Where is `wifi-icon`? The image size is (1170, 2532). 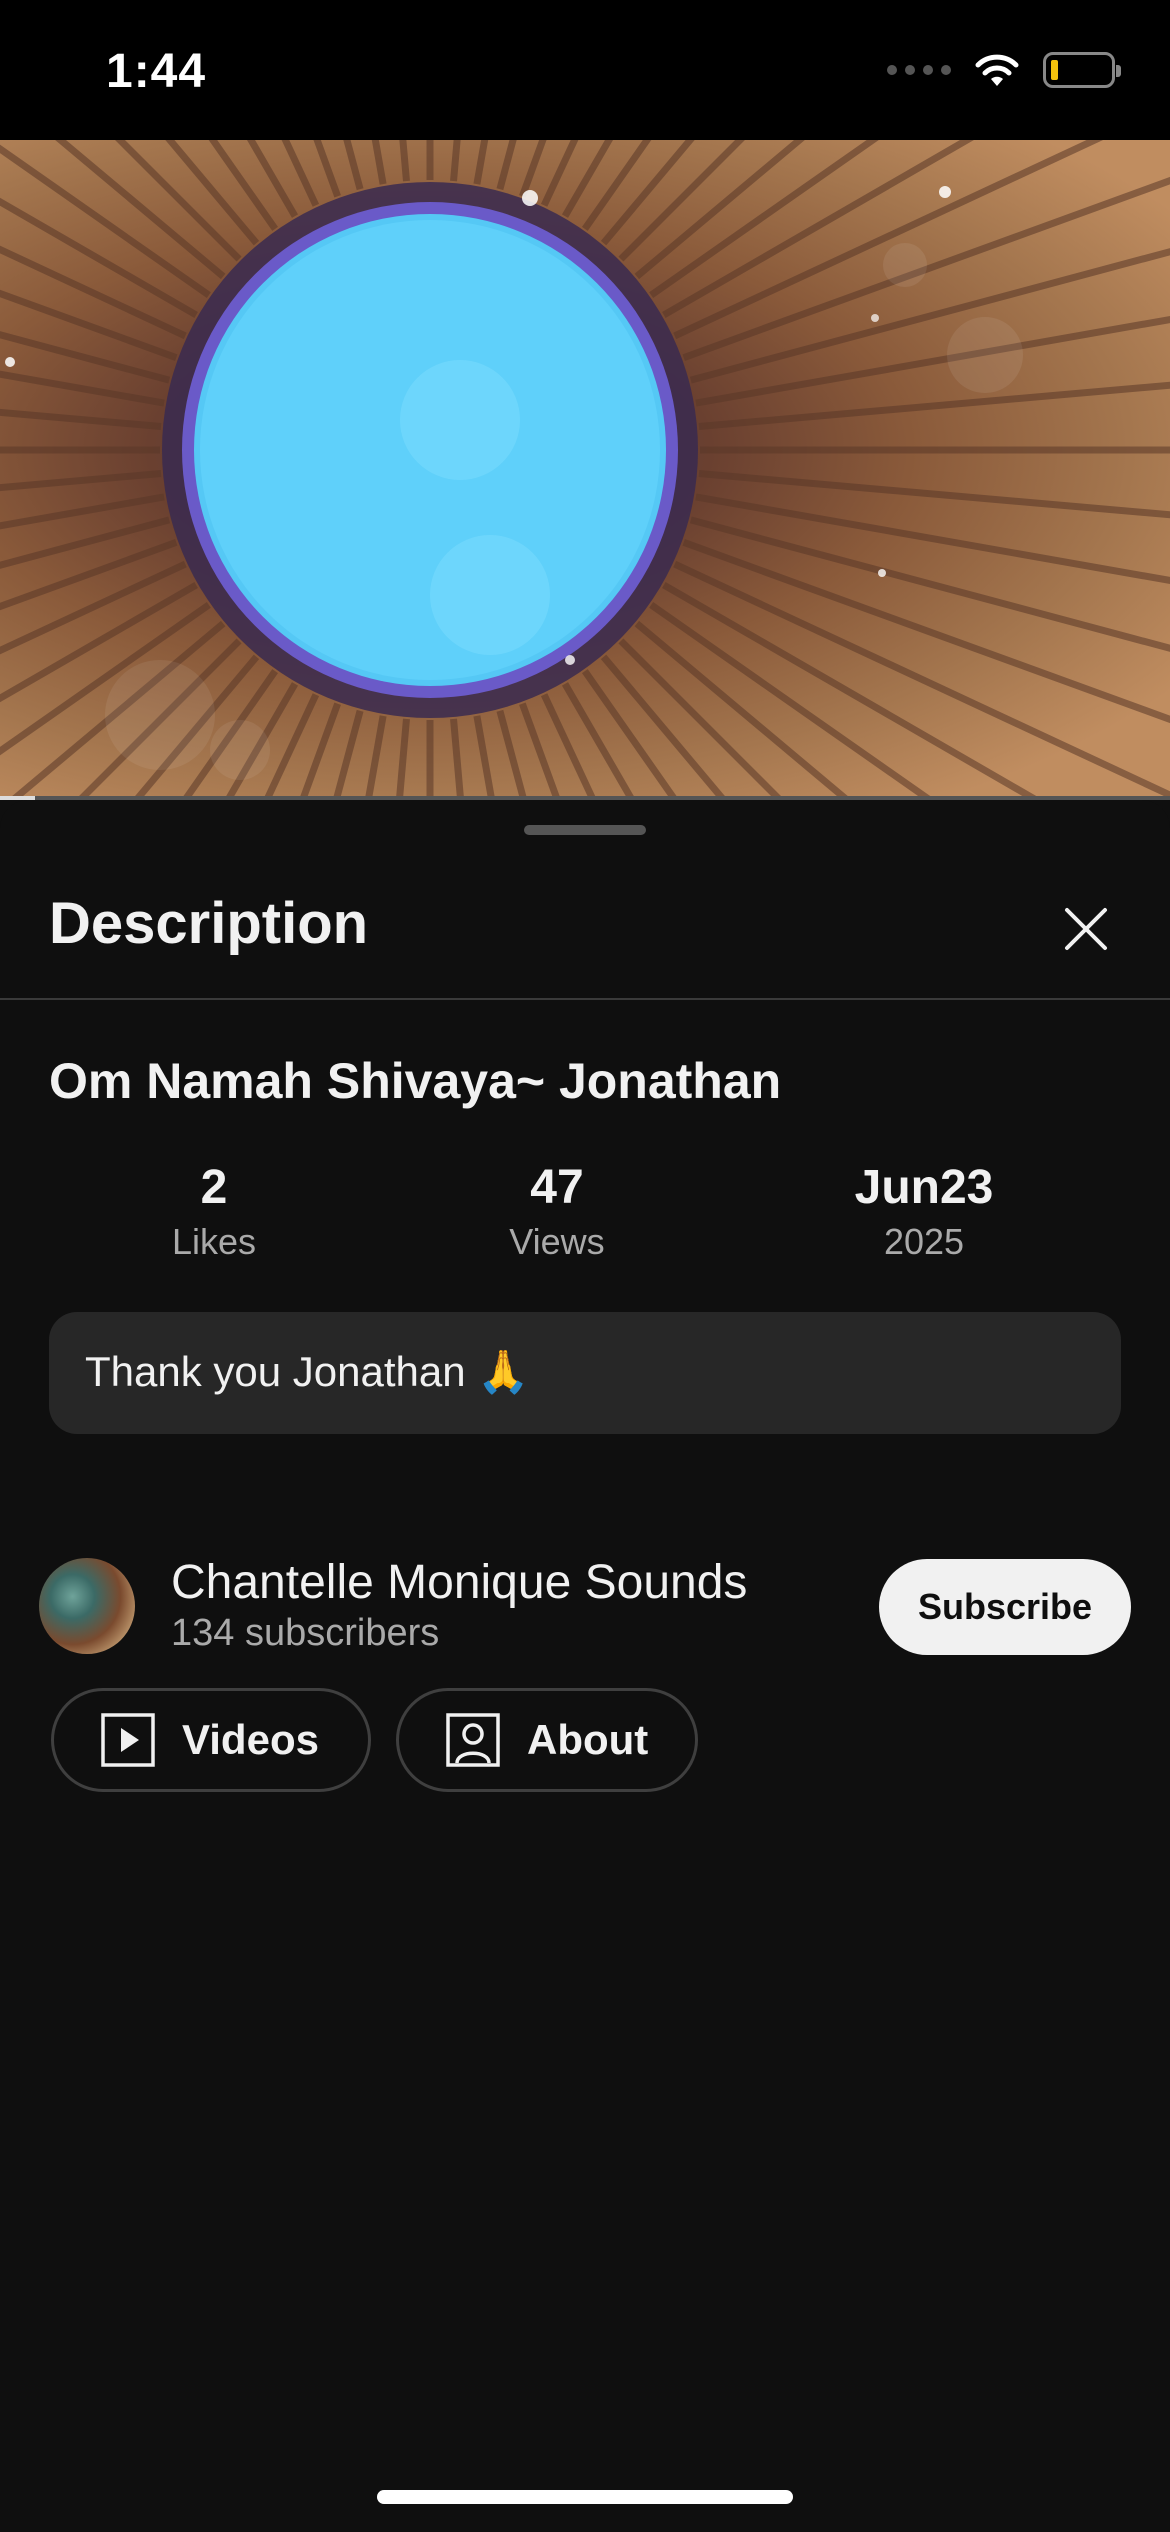
wifi-icon is located at coordinates (997, 70).